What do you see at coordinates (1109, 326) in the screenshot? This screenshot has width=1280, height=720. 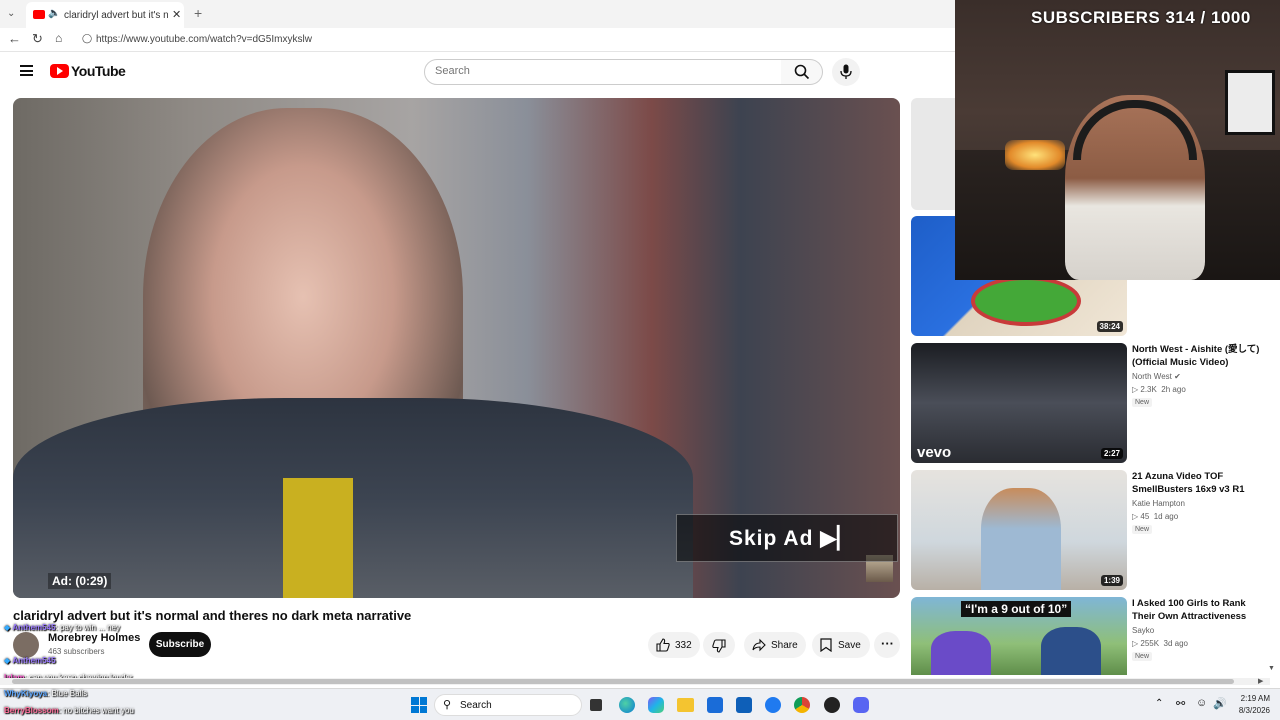 I see `video-duration: 38:24` at bounding box center [1109, 326].